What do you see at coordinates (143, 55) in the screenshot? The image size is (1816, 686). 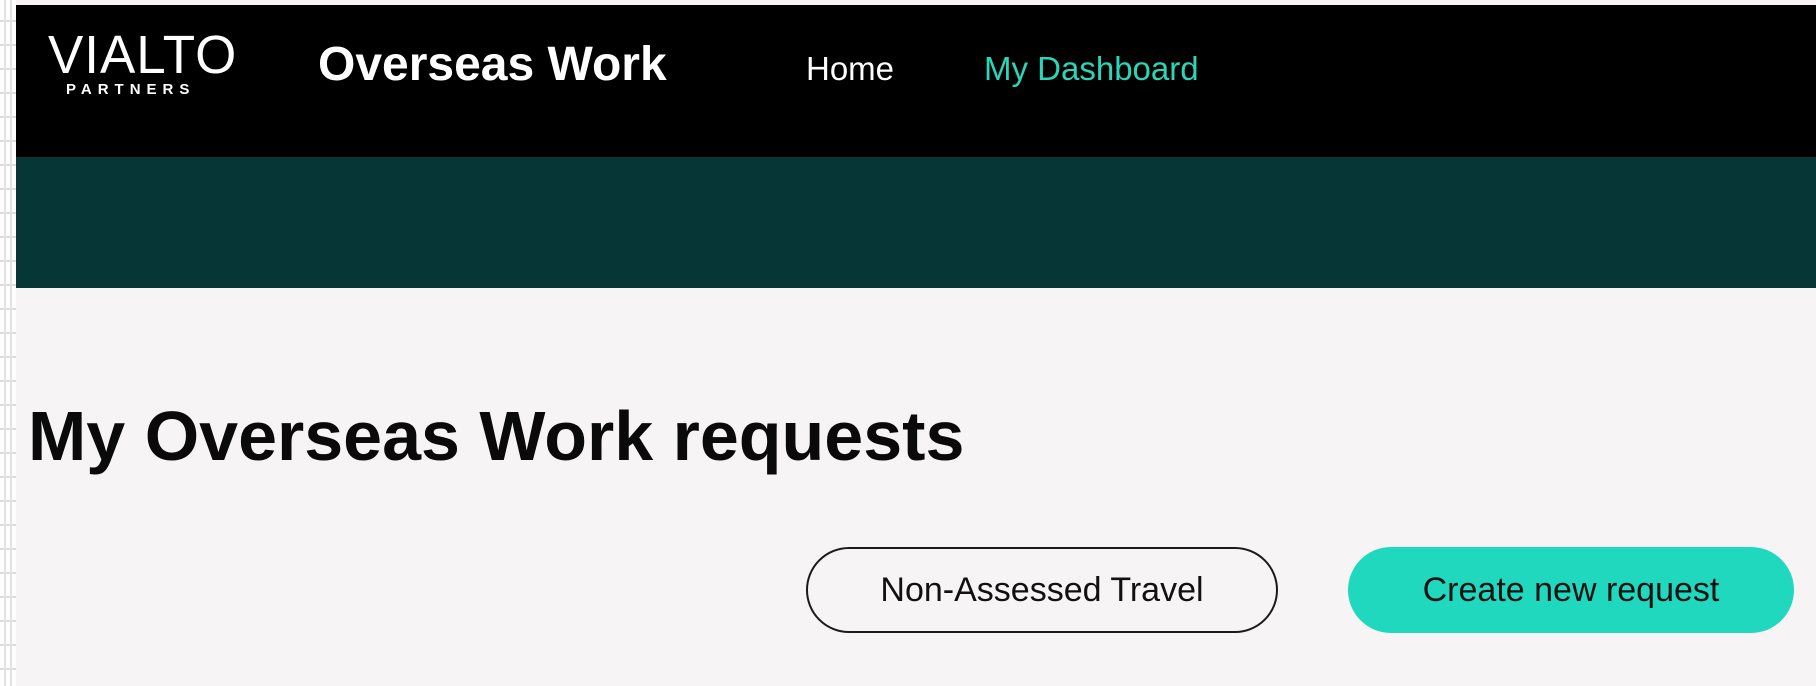 I see `logo-wordmark: VIALTO` at bounding box center [143, 55].